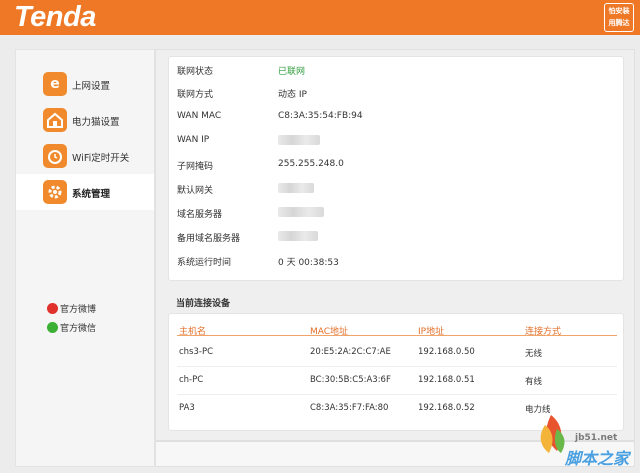  What do you see at coordinates (78, 310) in the screenshot?
I see `weibo-label: 官方微博` at bounding box center [78, 310].